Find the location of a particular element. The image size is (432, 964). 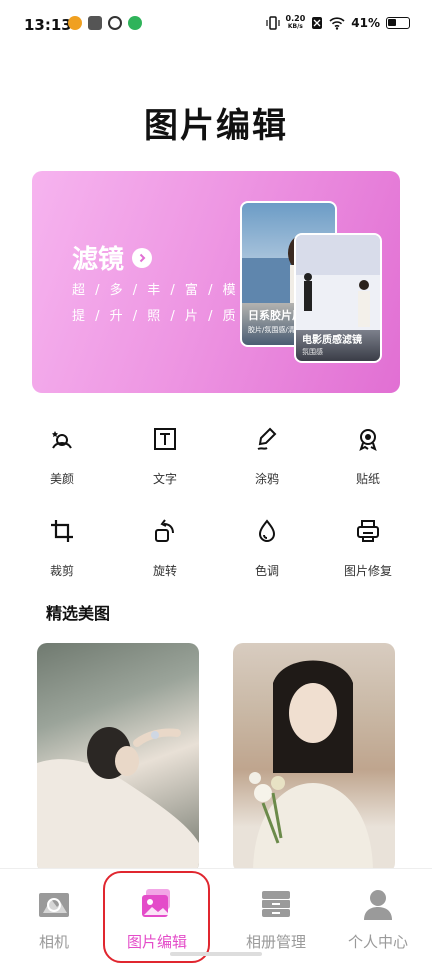

tool-label: 美颜 is located at coordinates (61, 479).